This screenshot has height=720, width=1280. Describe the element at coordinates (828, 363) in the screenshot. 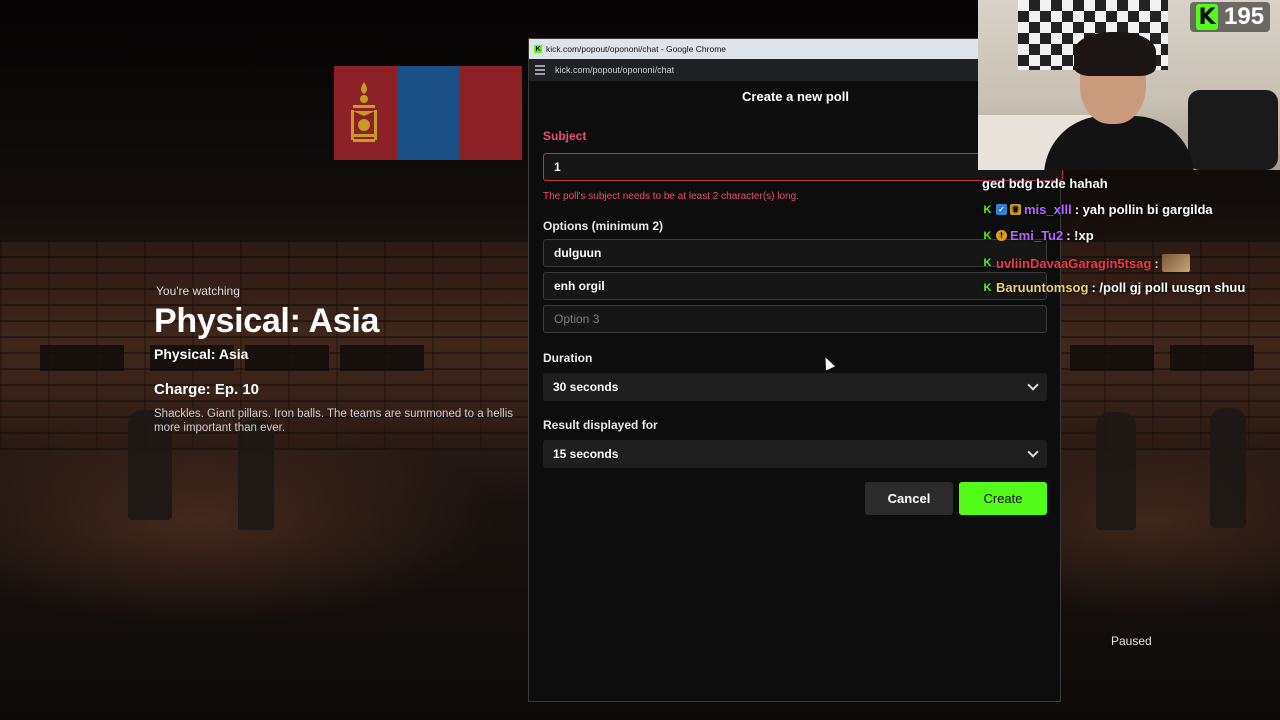

I see `mouse-cursor-icon` at that location.